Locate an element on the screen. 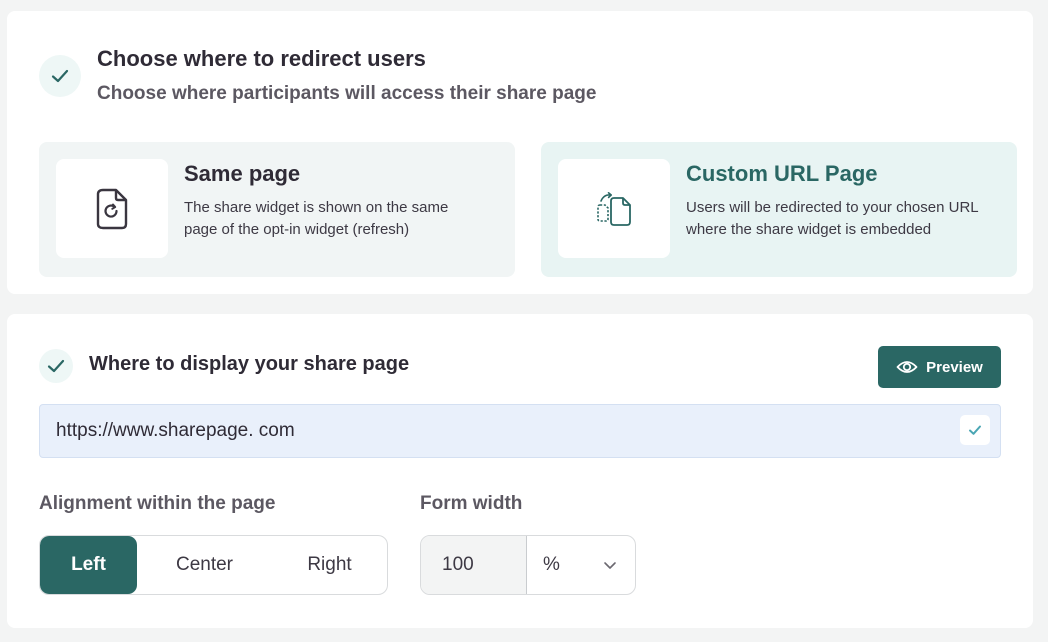 Image resolution: width=1048 pixels, height=642 pixels. redirect-title: Choose where to redirect users is located at coordinates (261, 58).